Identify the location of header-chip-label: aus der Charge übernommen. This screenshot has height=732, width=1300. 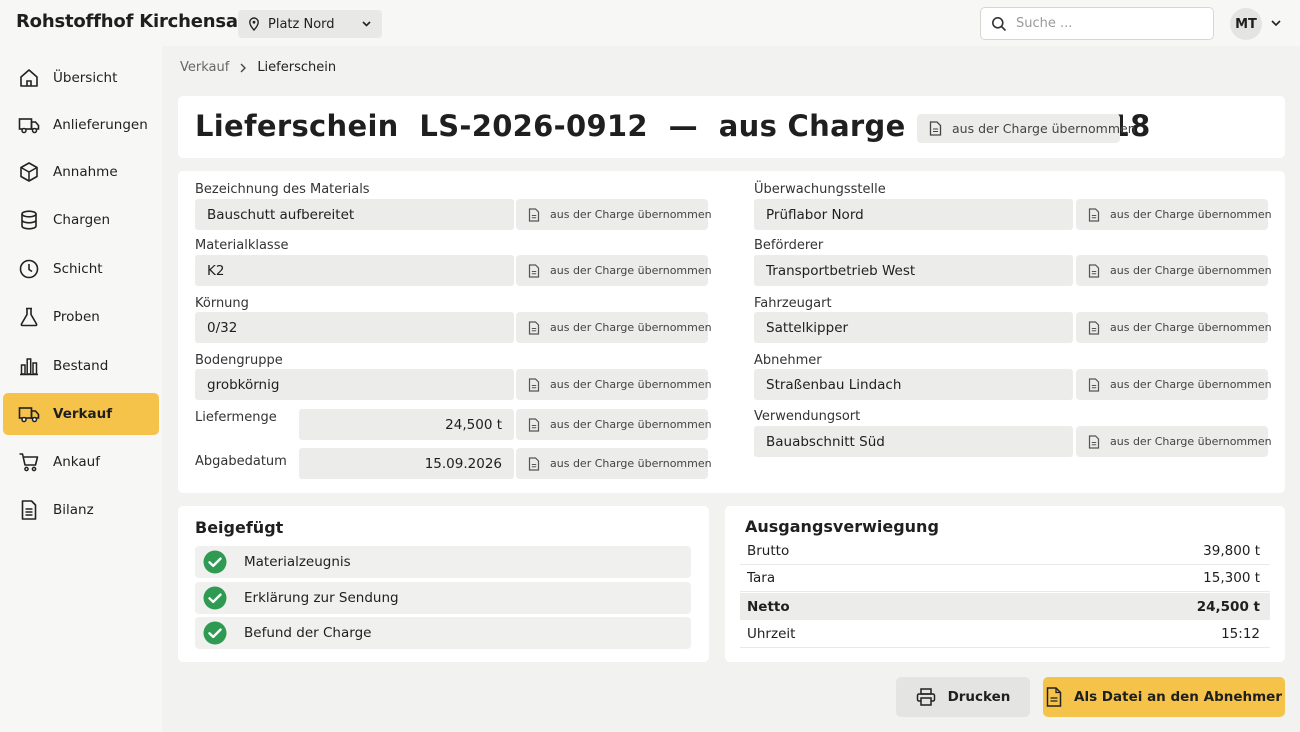
(1044, 128).